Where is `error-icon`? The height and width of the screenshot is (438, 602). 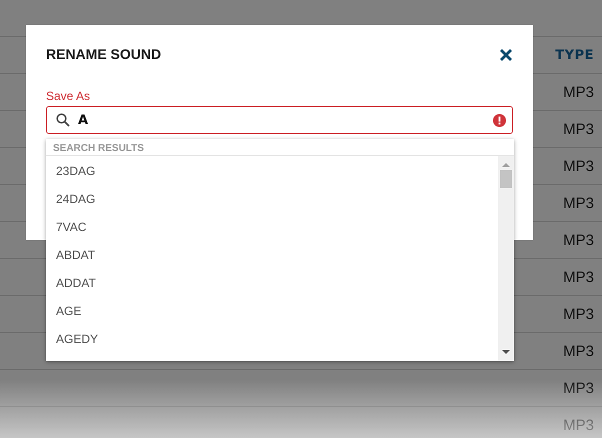 error-icon is located at coordinates (499, 120).